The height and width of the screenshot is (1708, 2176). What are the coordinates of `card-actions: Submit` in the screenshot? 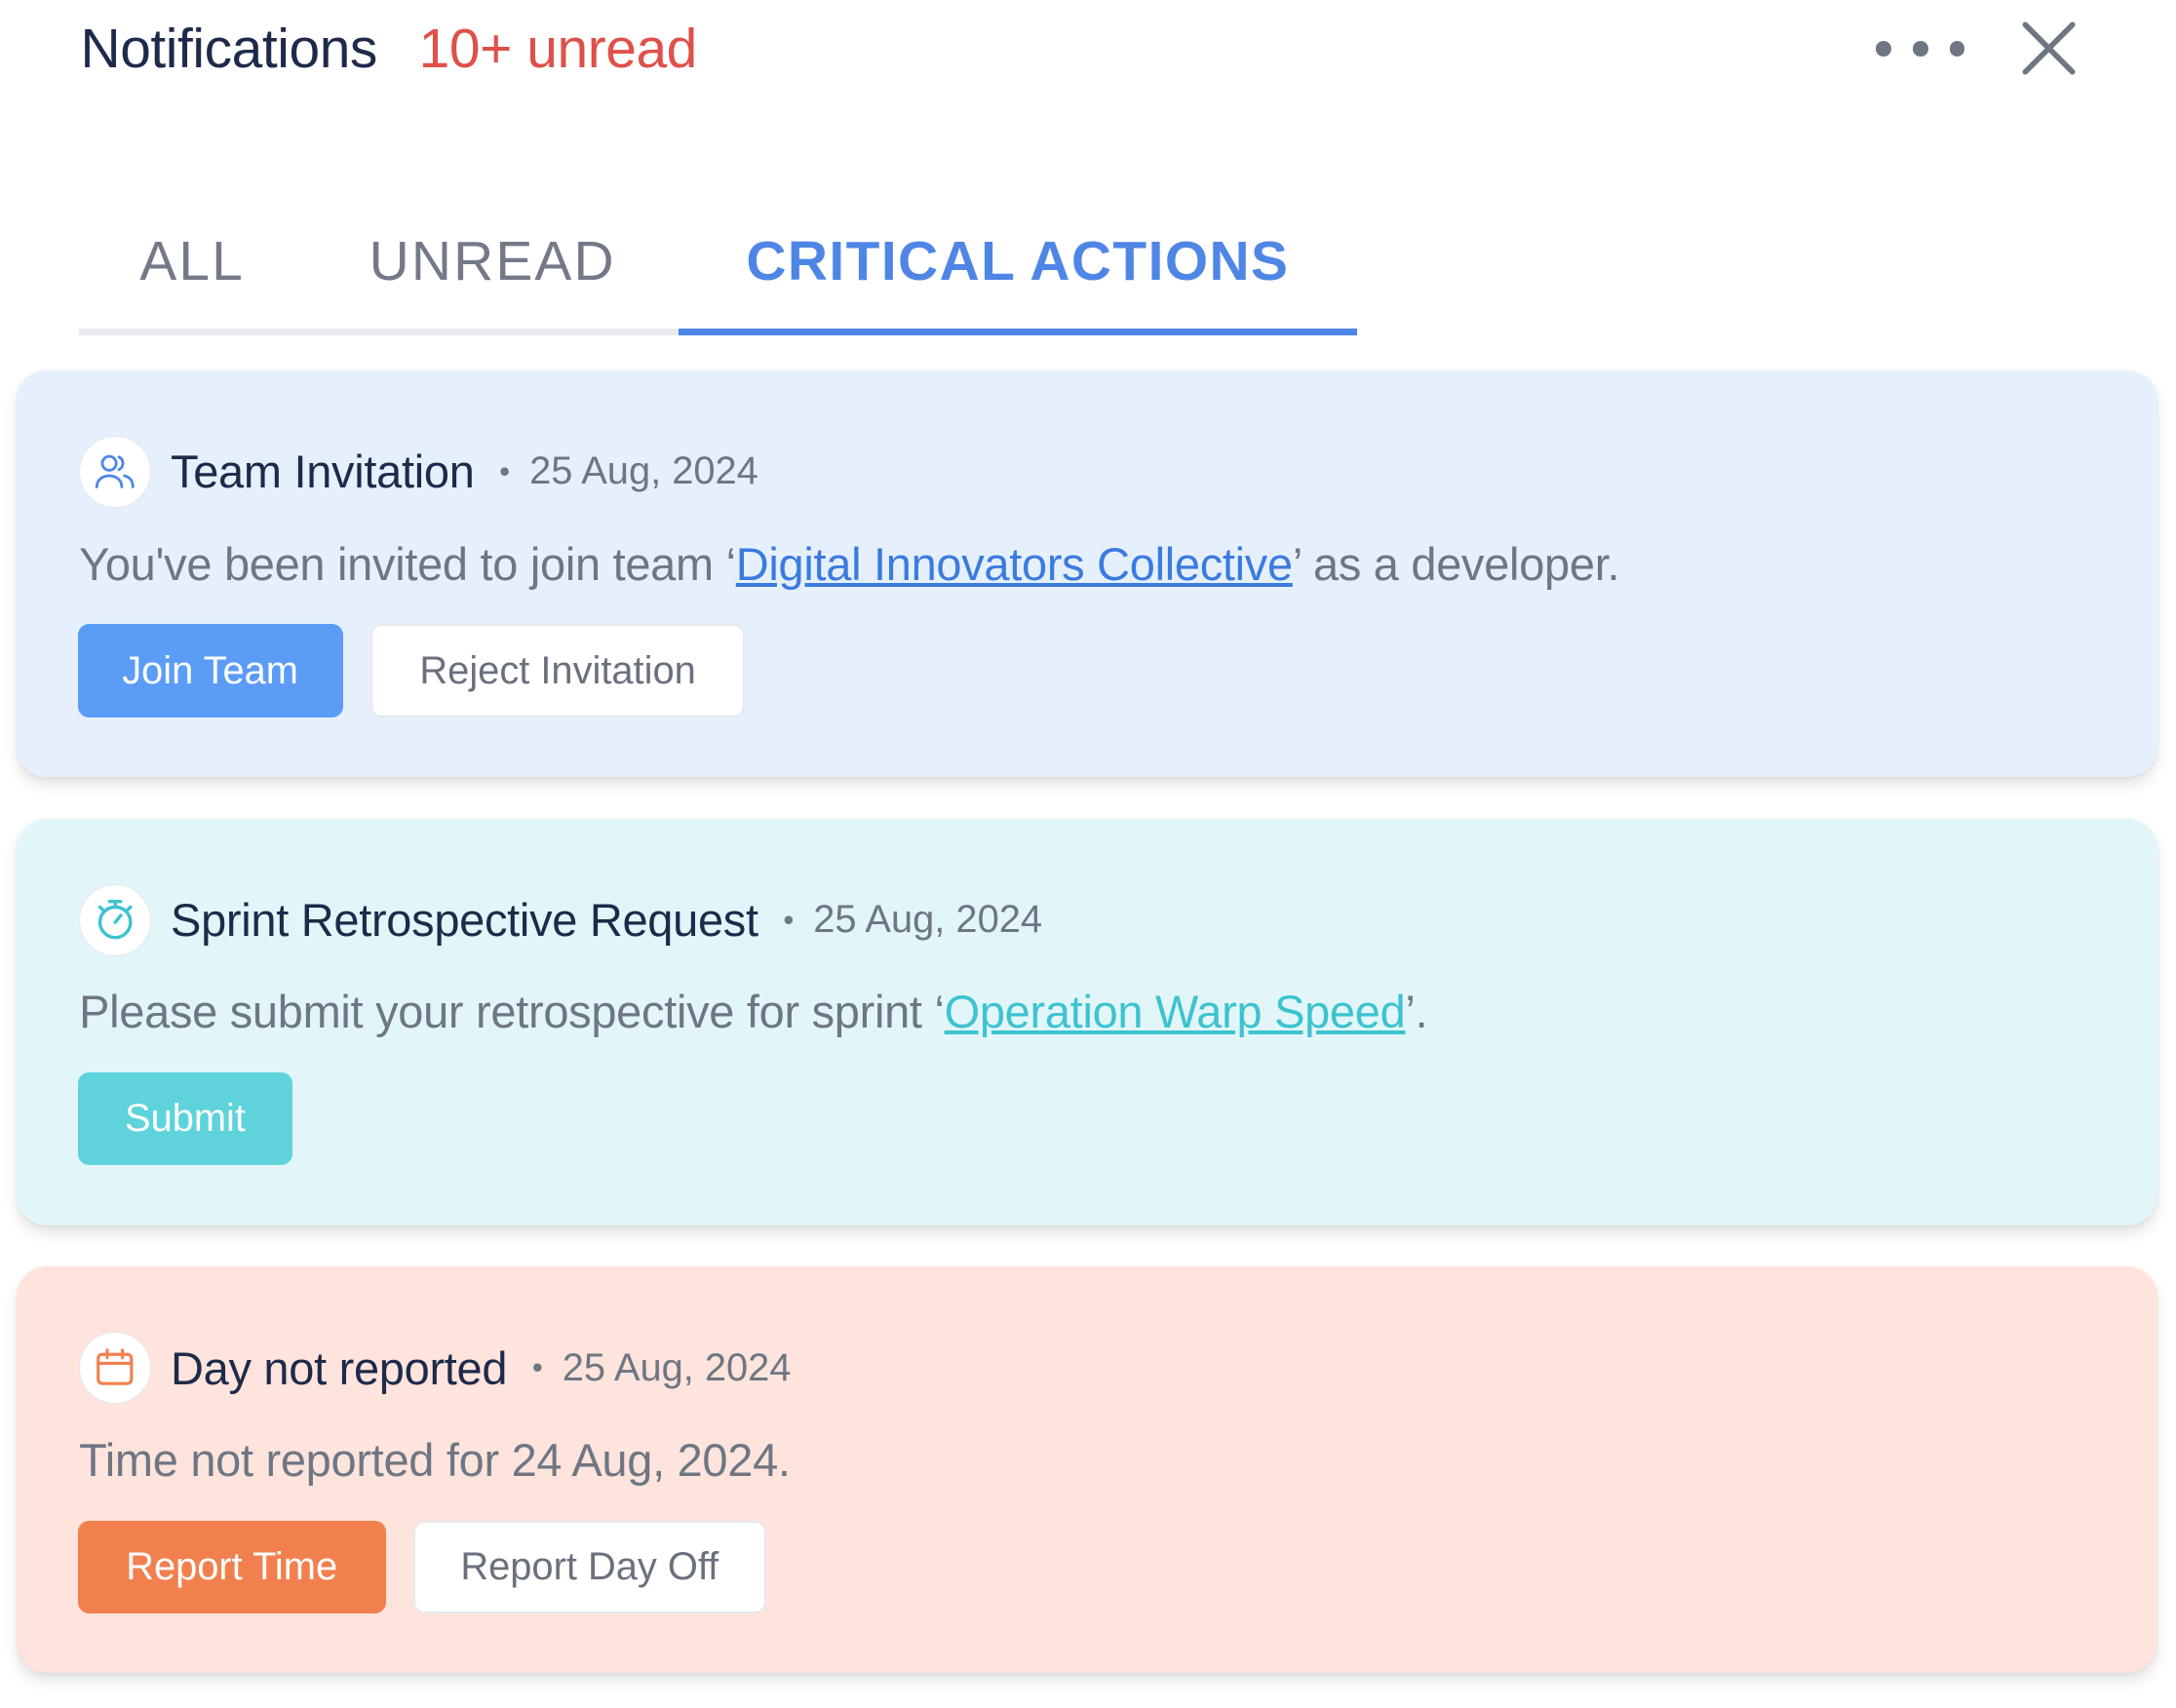 It's located at (199, 1119).